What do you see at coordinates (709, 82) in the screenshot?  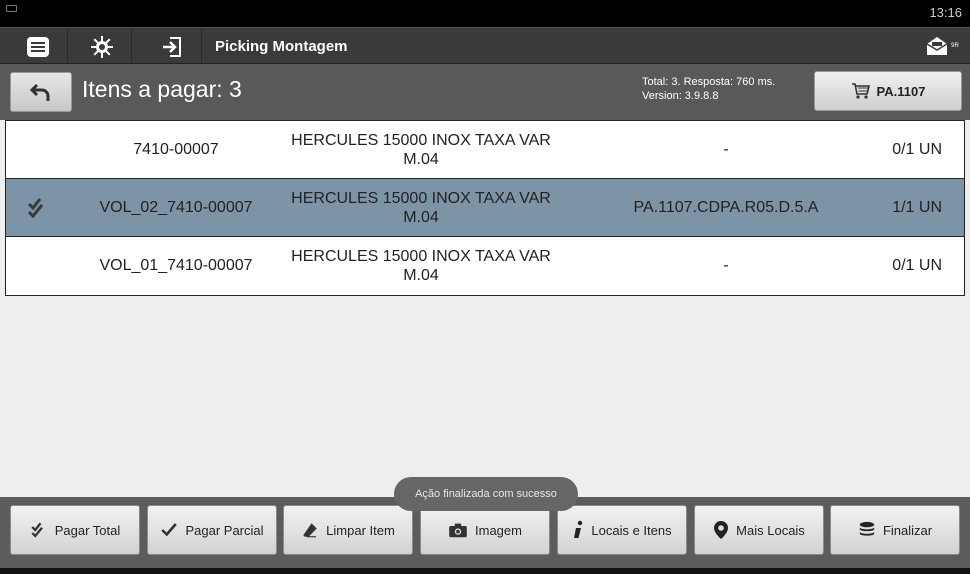 I see `response-info-line: Total: 3. Resposta: 760 ms.` at bounding box center [709, 82].